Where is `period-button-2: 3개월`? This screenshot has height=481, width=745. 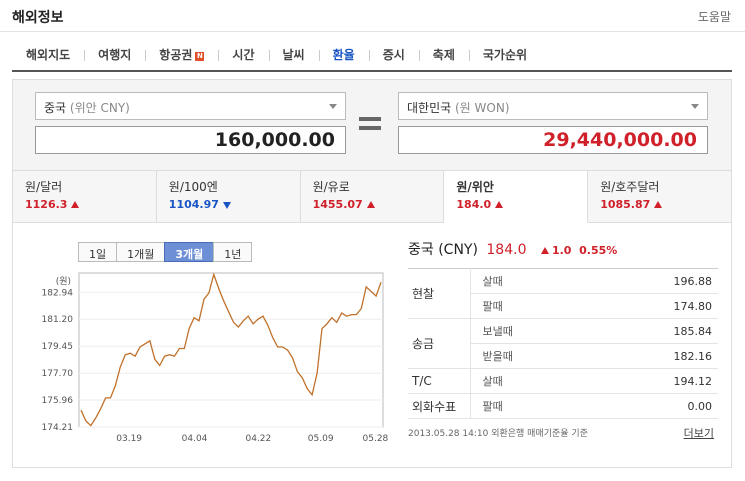 period-button-2: 3개월 is located at coordinates (189, 252).